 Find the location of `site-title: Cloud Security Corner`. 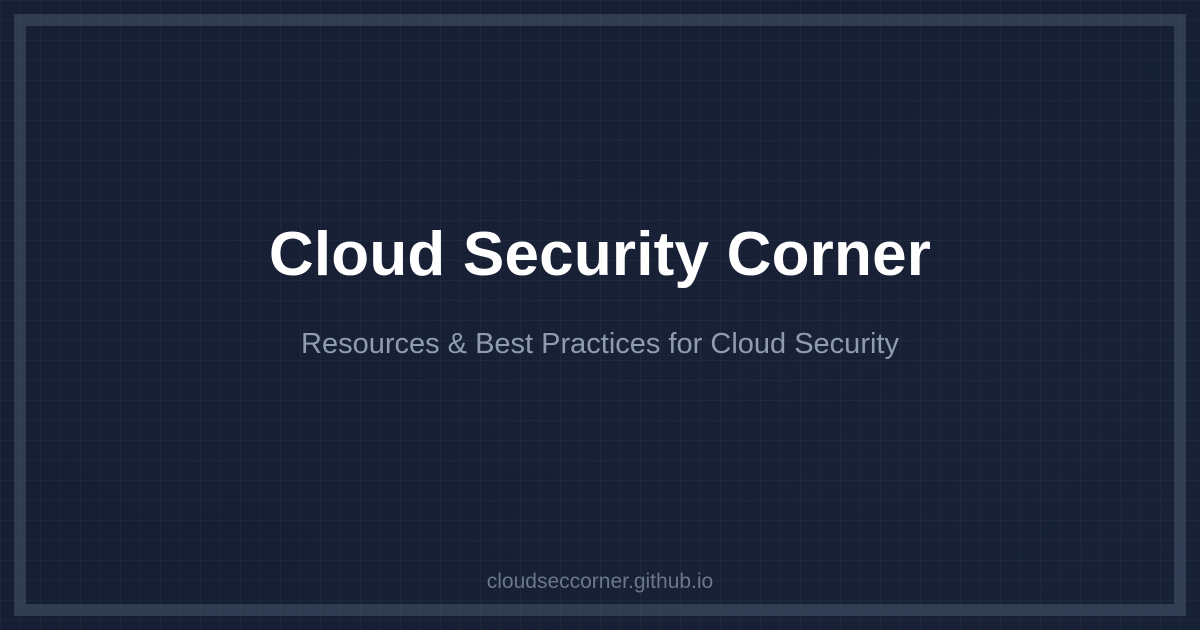

site-title: Cloud Security Corner is located at coordinates (600, 254).